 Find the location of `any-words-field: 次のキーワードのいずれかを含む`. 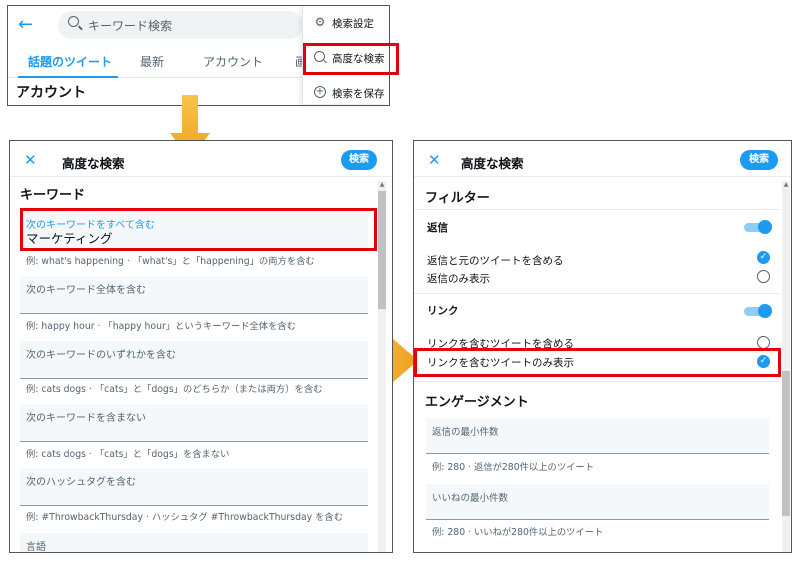

any-words-field: 次のキーワードのいずれかを含む is located at coordinates (194, 360).